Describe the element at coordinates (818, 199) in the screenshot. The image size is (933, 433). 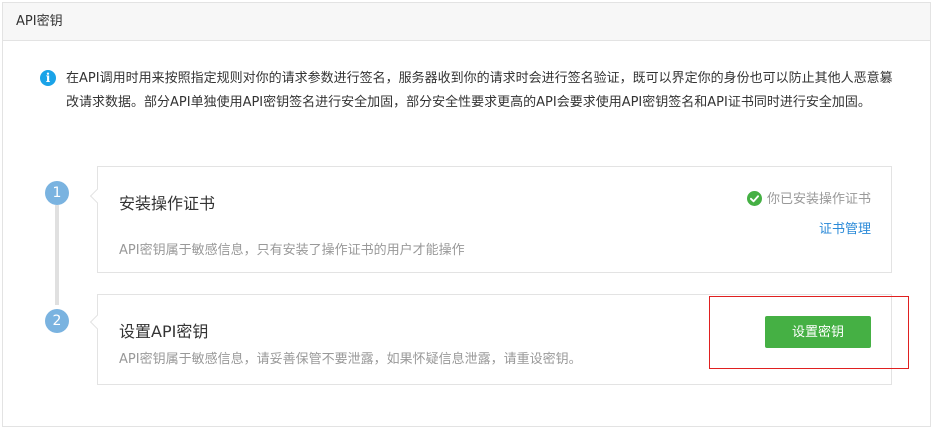
I see `certificate-status-text: 你已安装操作证书` at that location.